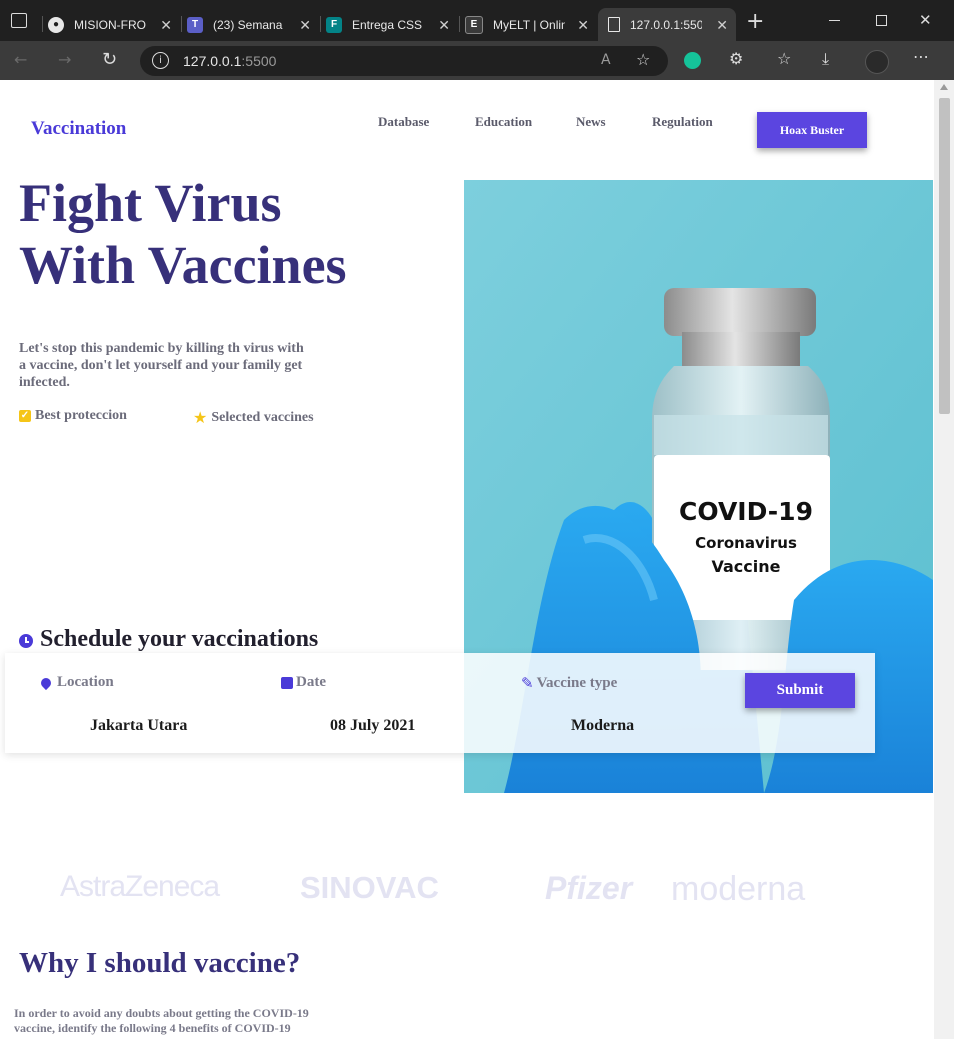 This screenshot has height=1039, width=954. I want to click on sinovac-logo: SINOVAC, so click(369, 887).